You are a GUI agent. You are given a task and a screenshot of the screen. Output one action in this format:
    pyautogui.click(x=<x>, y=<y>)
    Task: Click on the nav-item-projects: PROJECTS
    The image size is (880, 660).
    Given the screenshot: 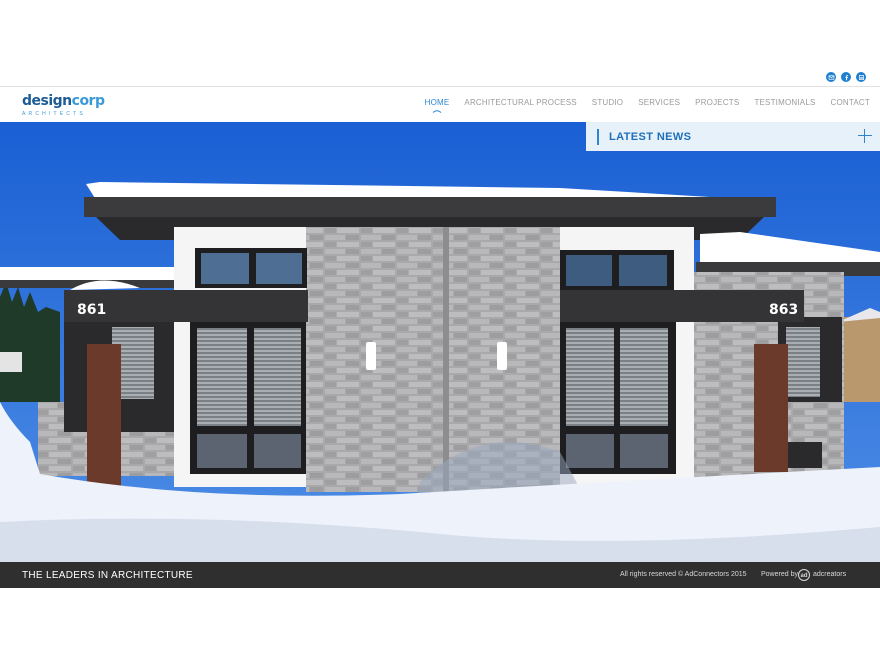 What is the action you would take?
    pyautogui.click(x=717, y=102)
    